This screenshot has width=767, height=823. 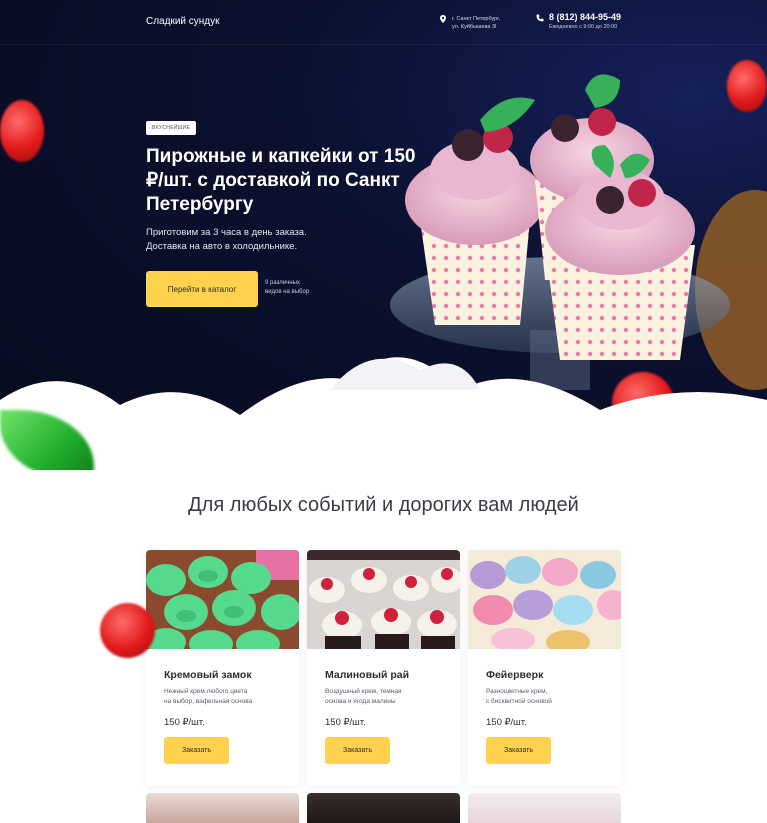 I want to click on site-logo: Сладкий сундук, so click(x=183, y=21).